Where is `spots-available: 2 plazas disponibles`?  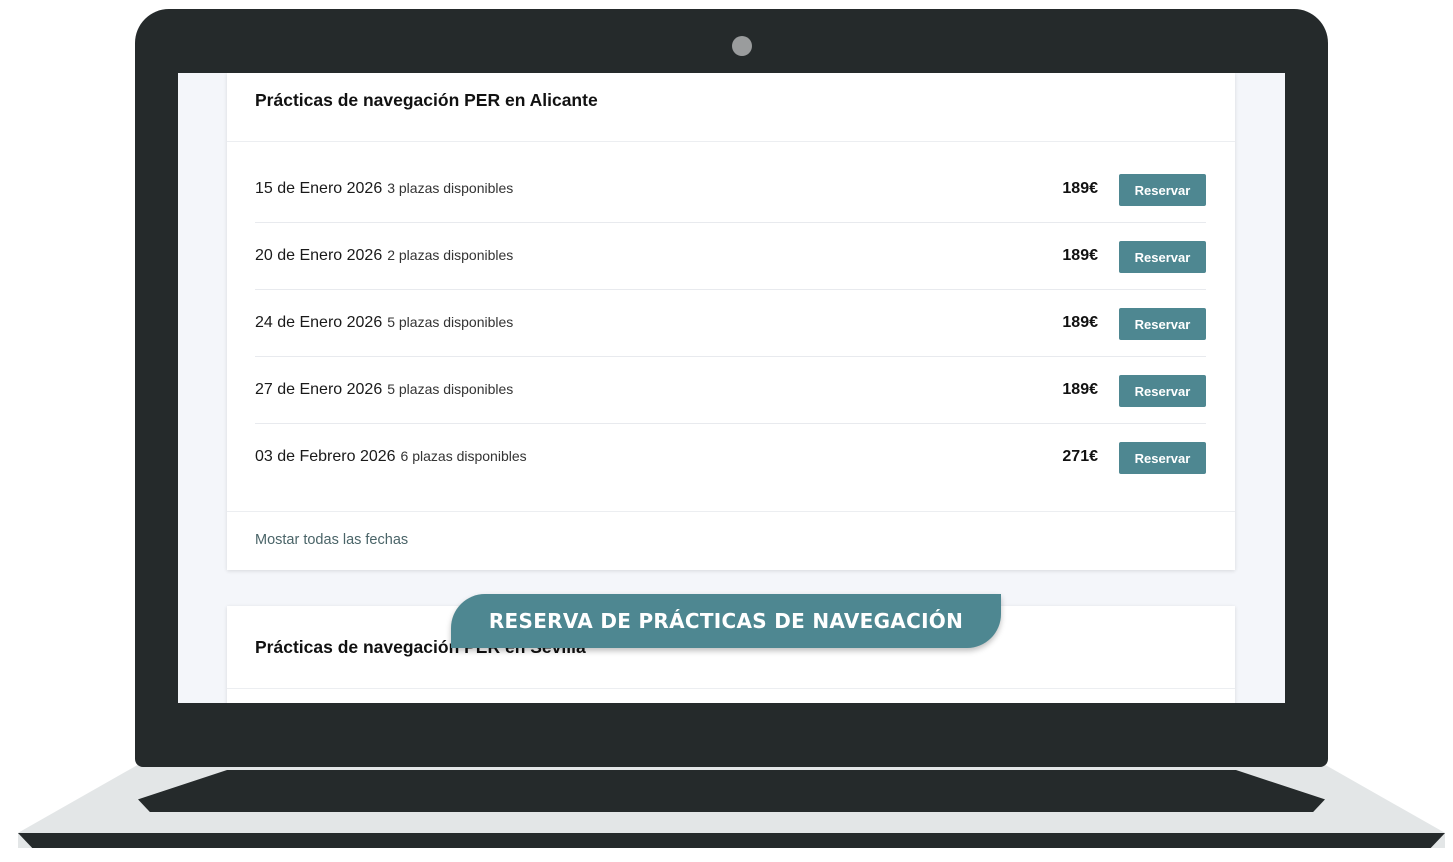
spots-available: 2 plazas disponibles is located at coordinates (450, 255).